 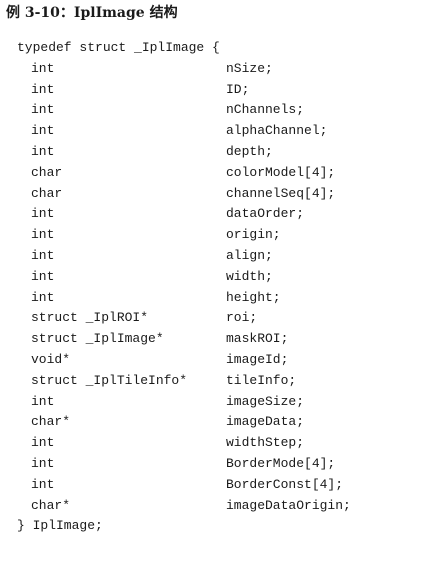 I want to click on struct-member-line: void* imageId;, so click(x=152, y=360).